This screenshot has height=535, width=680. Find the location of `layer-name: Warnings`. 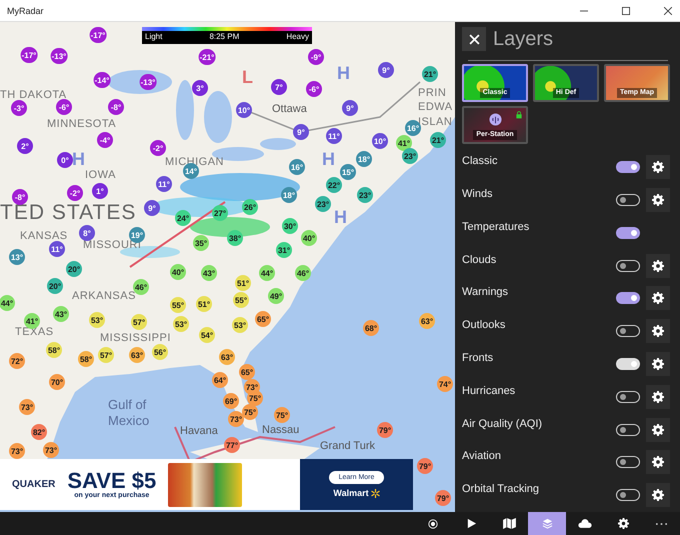

layer-name: Warnings is located at coordinates (485, 292).